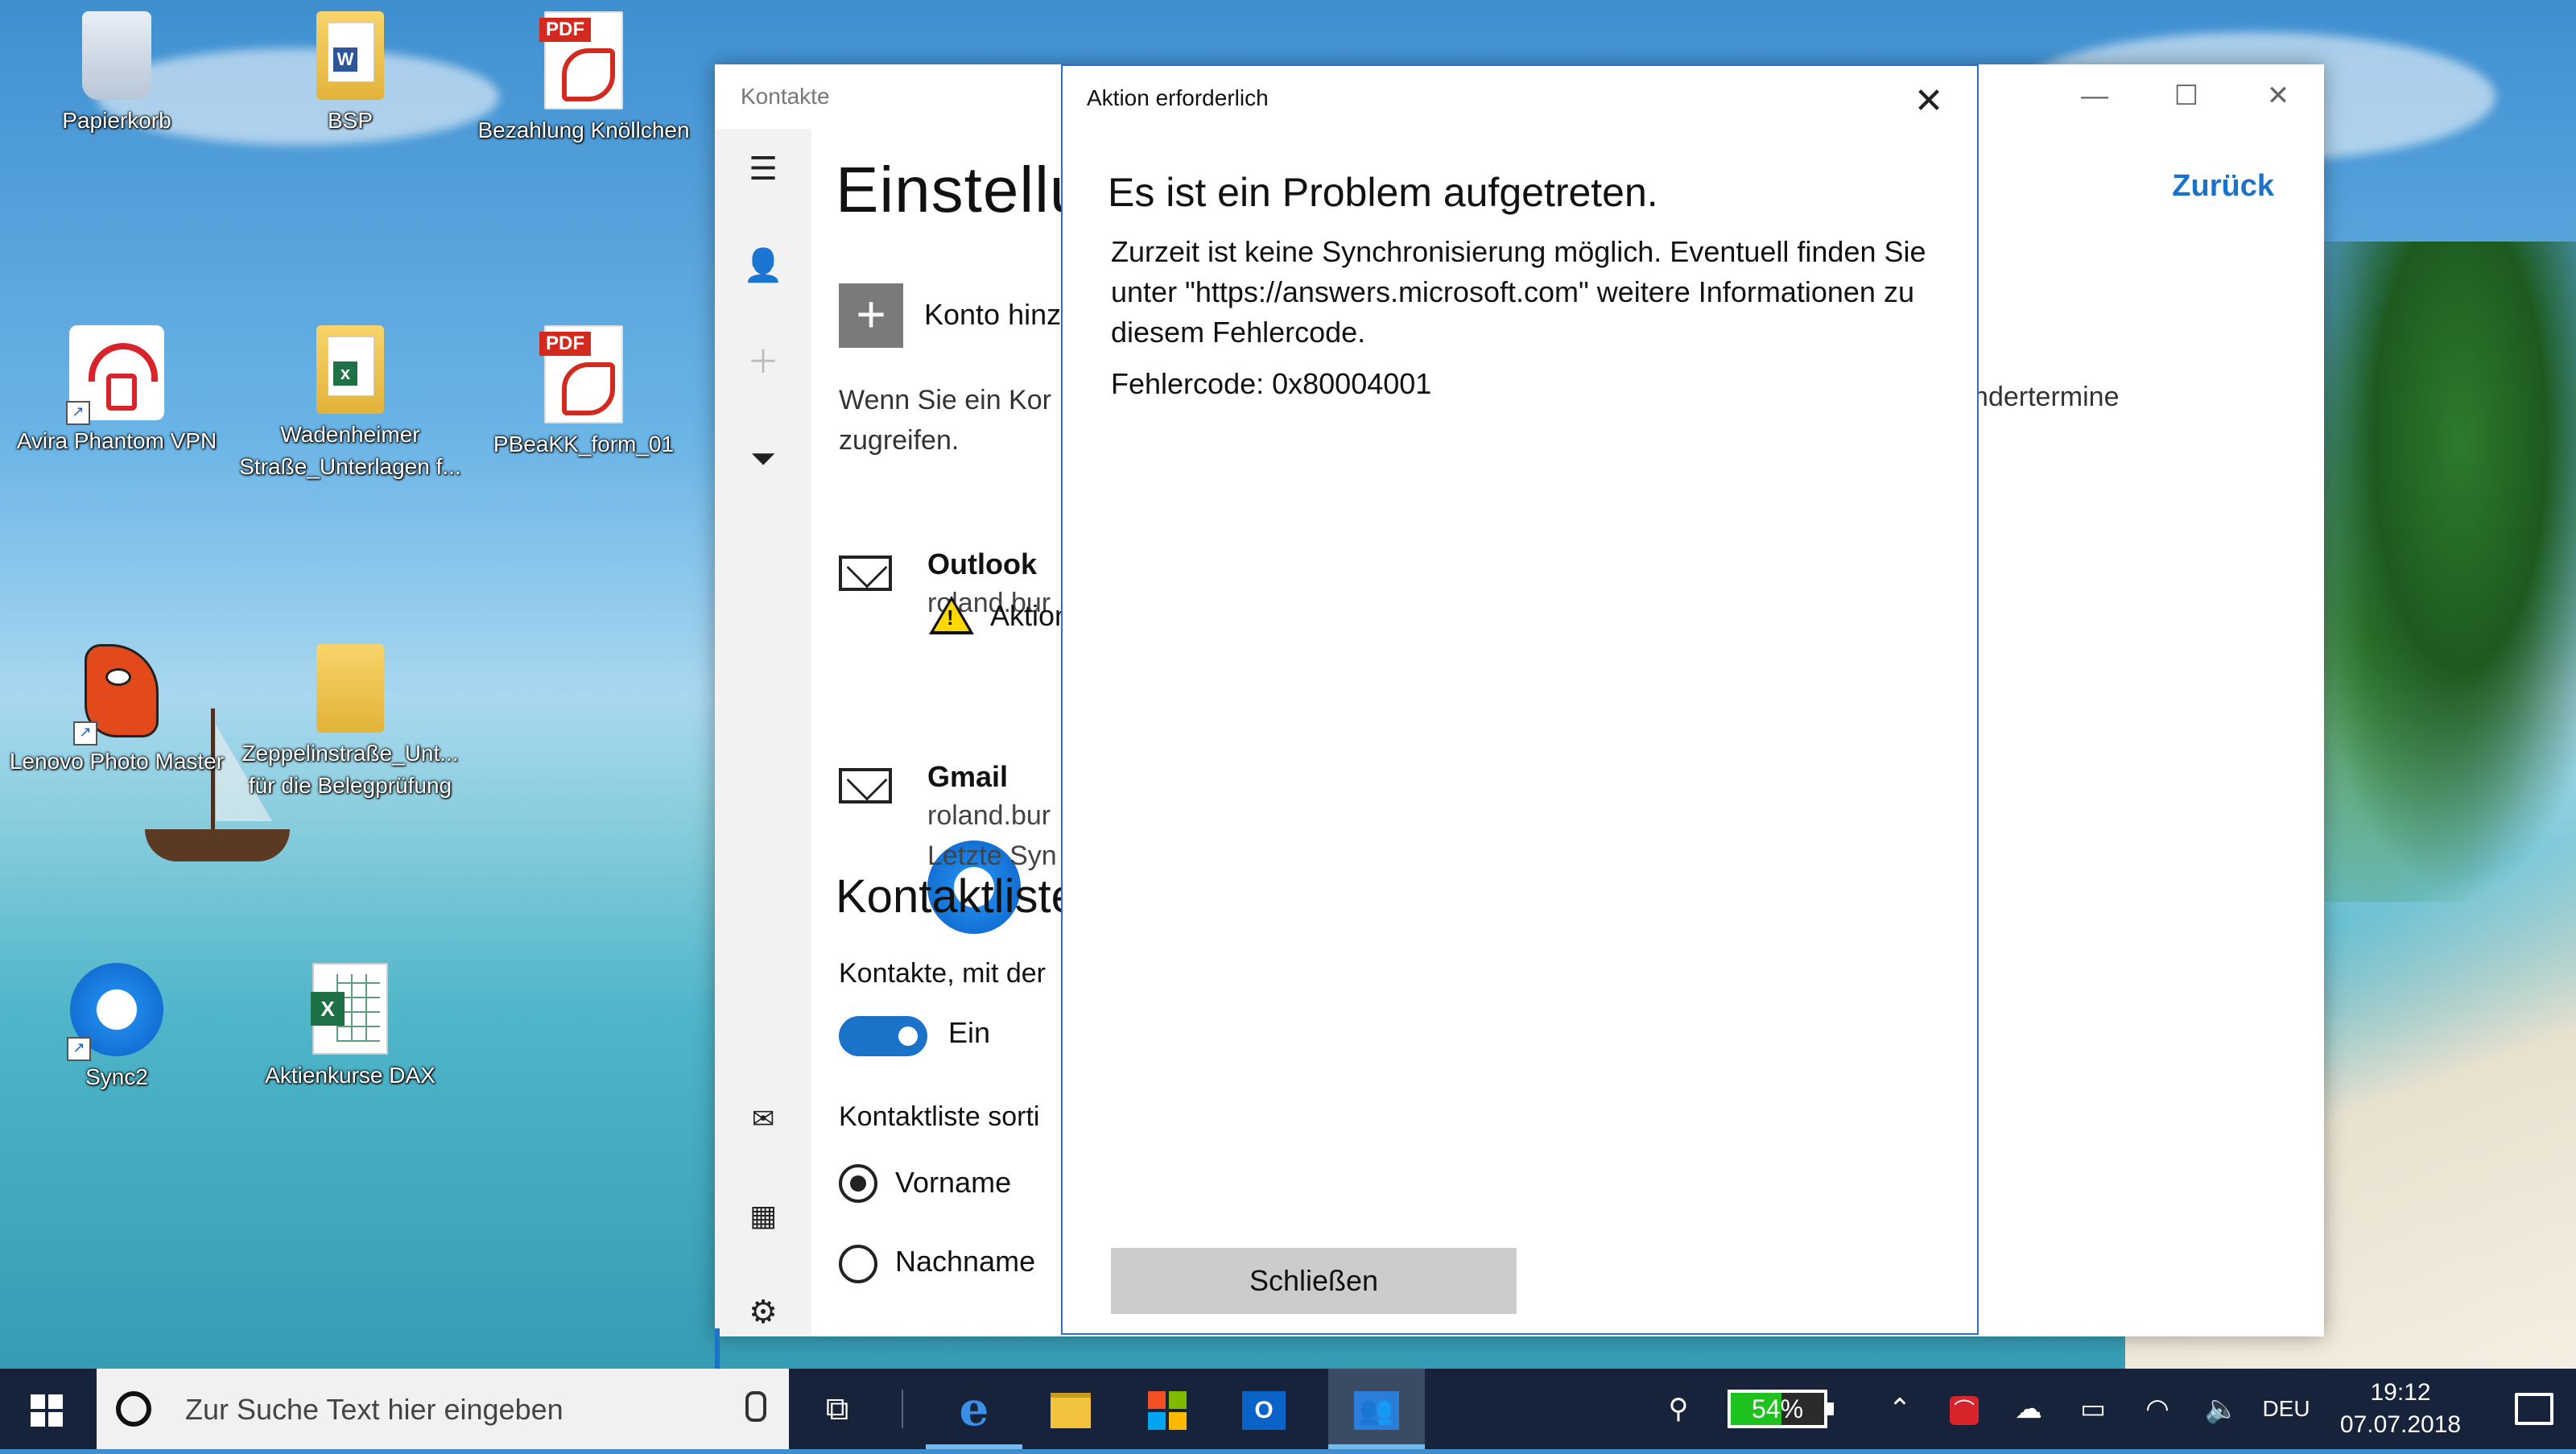 The height and width of the screenshot is (1454, 2576). Describe the element at coordinates (116, 120) in the screenshot. I see `desktop-icon-label: Papierkorb` at that location.